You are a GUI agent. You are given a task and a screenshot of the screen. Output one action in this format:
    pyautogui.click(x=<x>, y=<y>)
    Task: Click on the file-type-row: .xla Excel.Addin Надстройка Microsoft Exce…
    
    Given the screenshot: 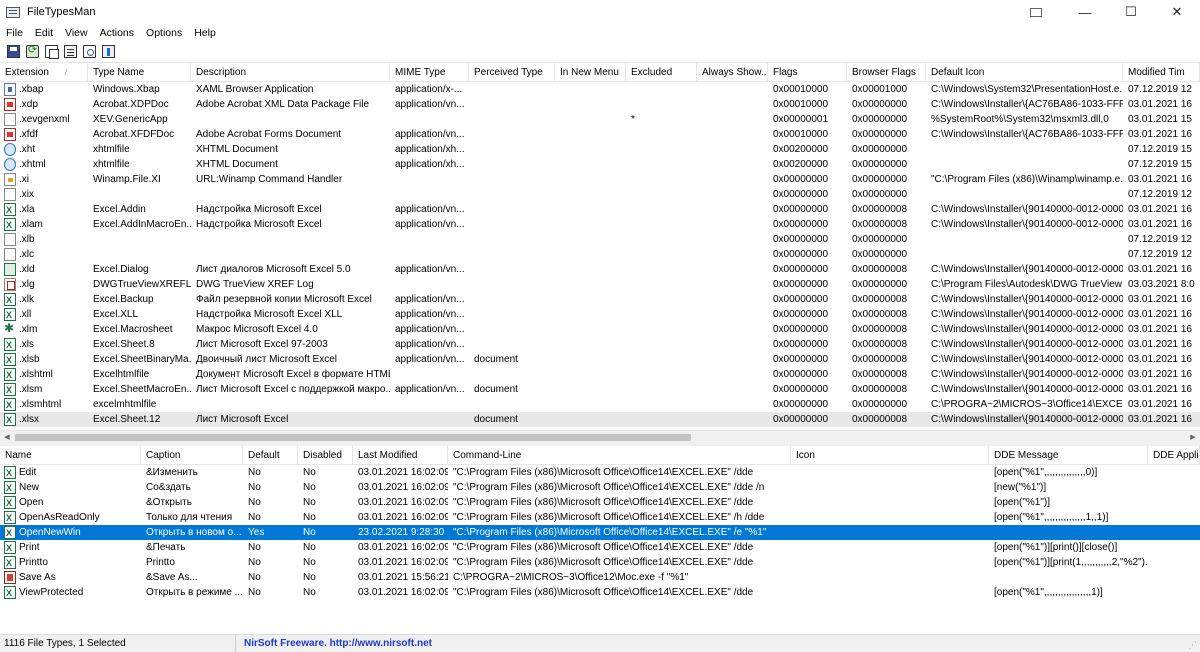 What is the action you would take?
    pyautogui.click(x=600, y=209)
    